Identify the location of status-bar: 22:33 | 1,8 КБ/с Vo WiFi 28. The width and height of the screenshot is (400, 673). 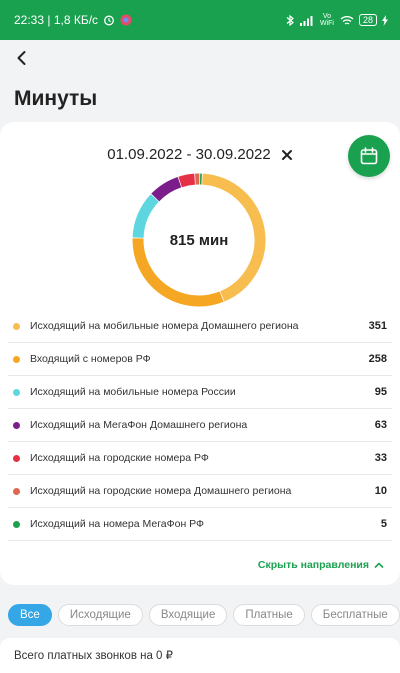
(200, 20).